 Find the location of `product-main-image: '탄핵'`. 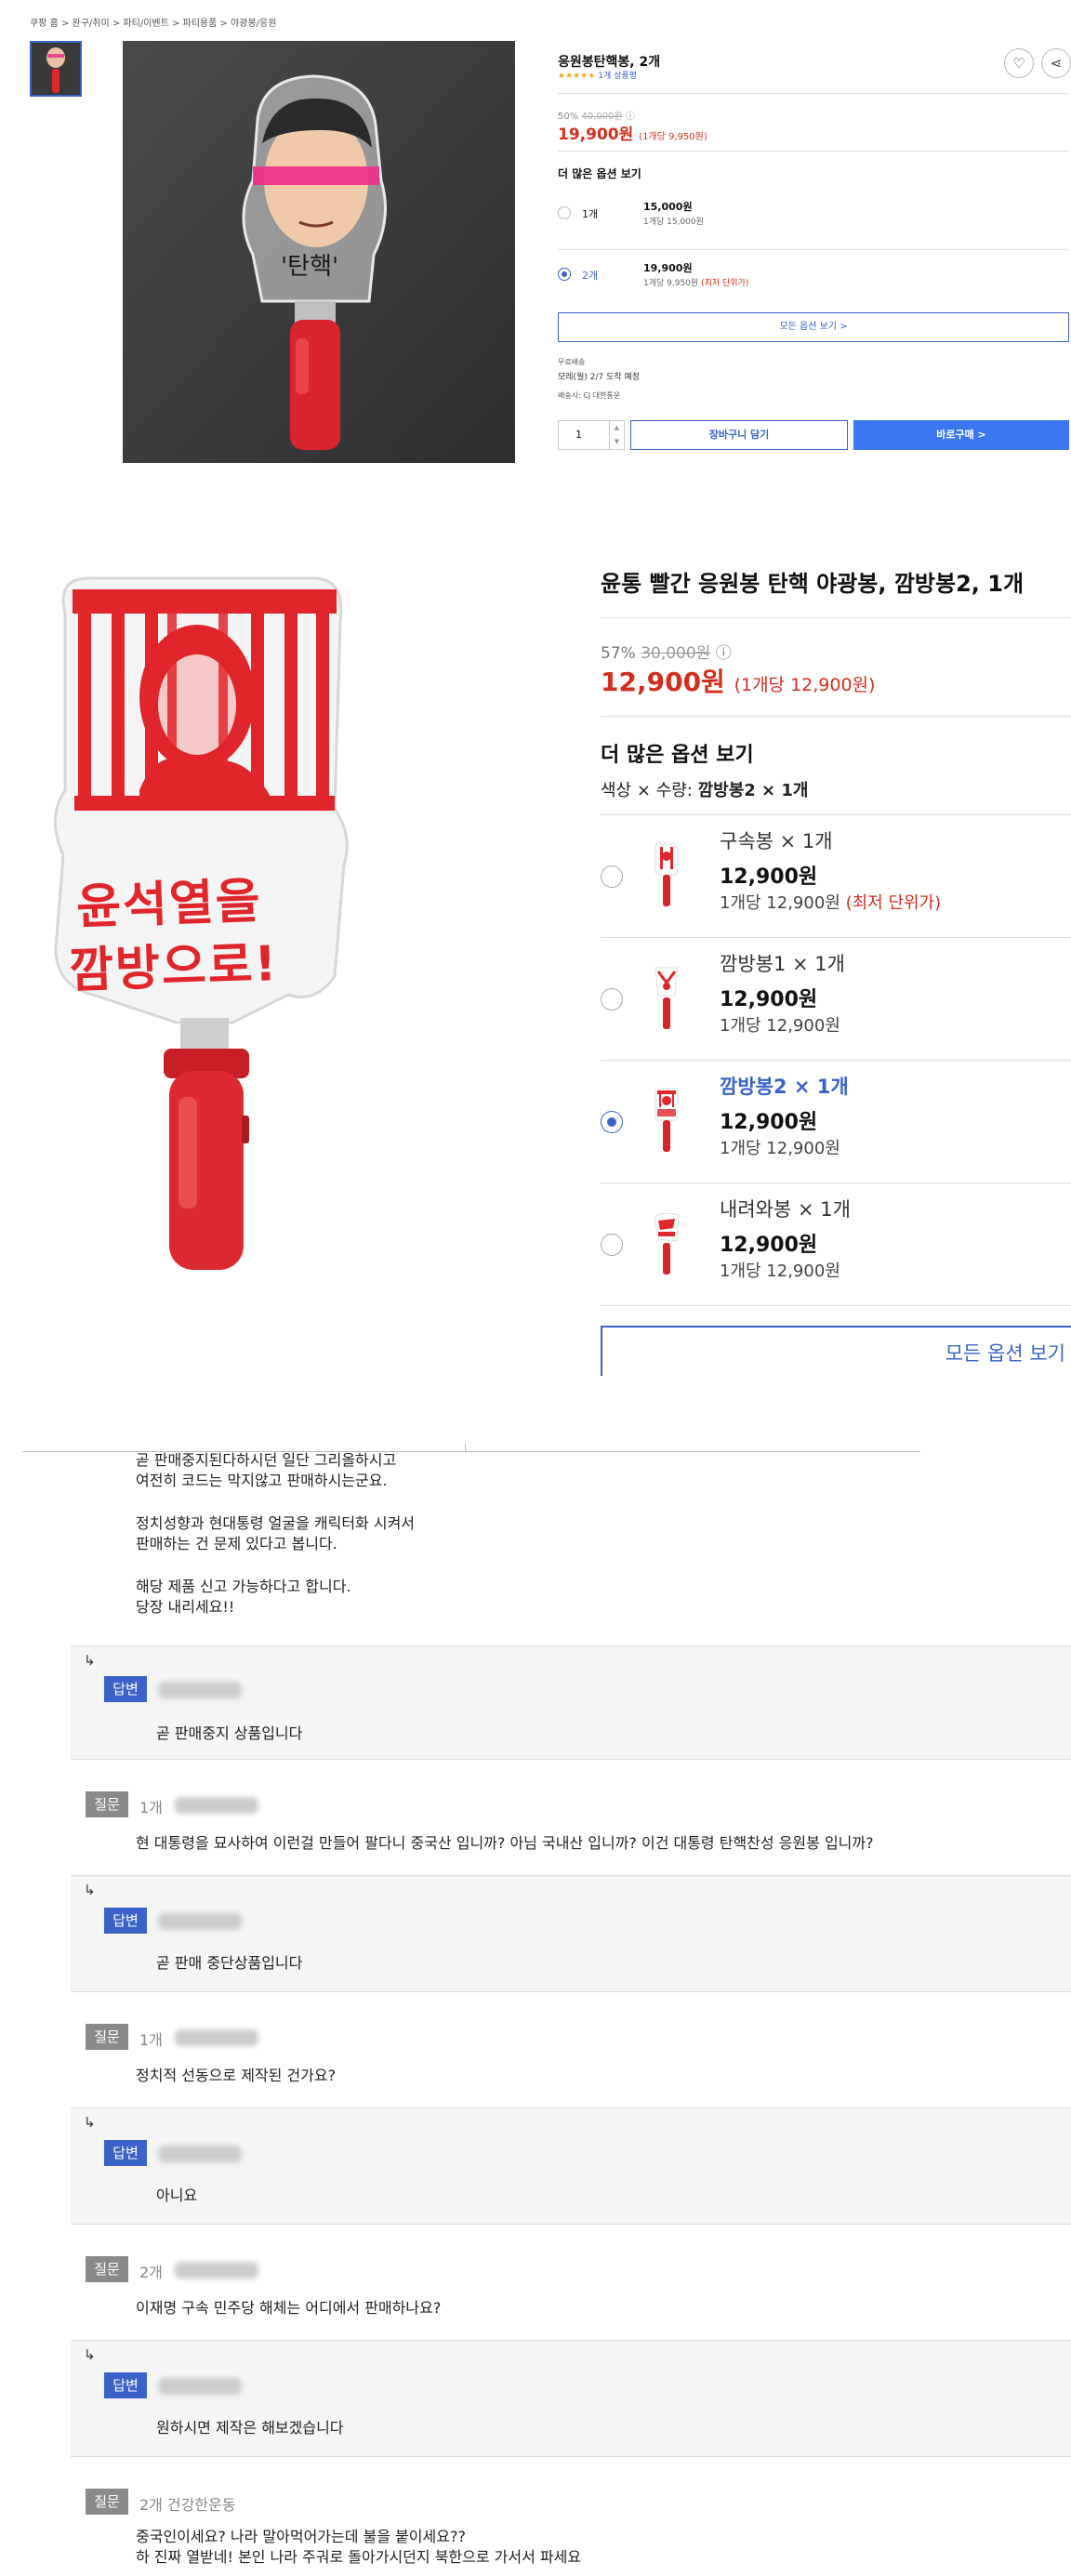

product-main-image: '탄핵' is located at coordinates (319, 252).